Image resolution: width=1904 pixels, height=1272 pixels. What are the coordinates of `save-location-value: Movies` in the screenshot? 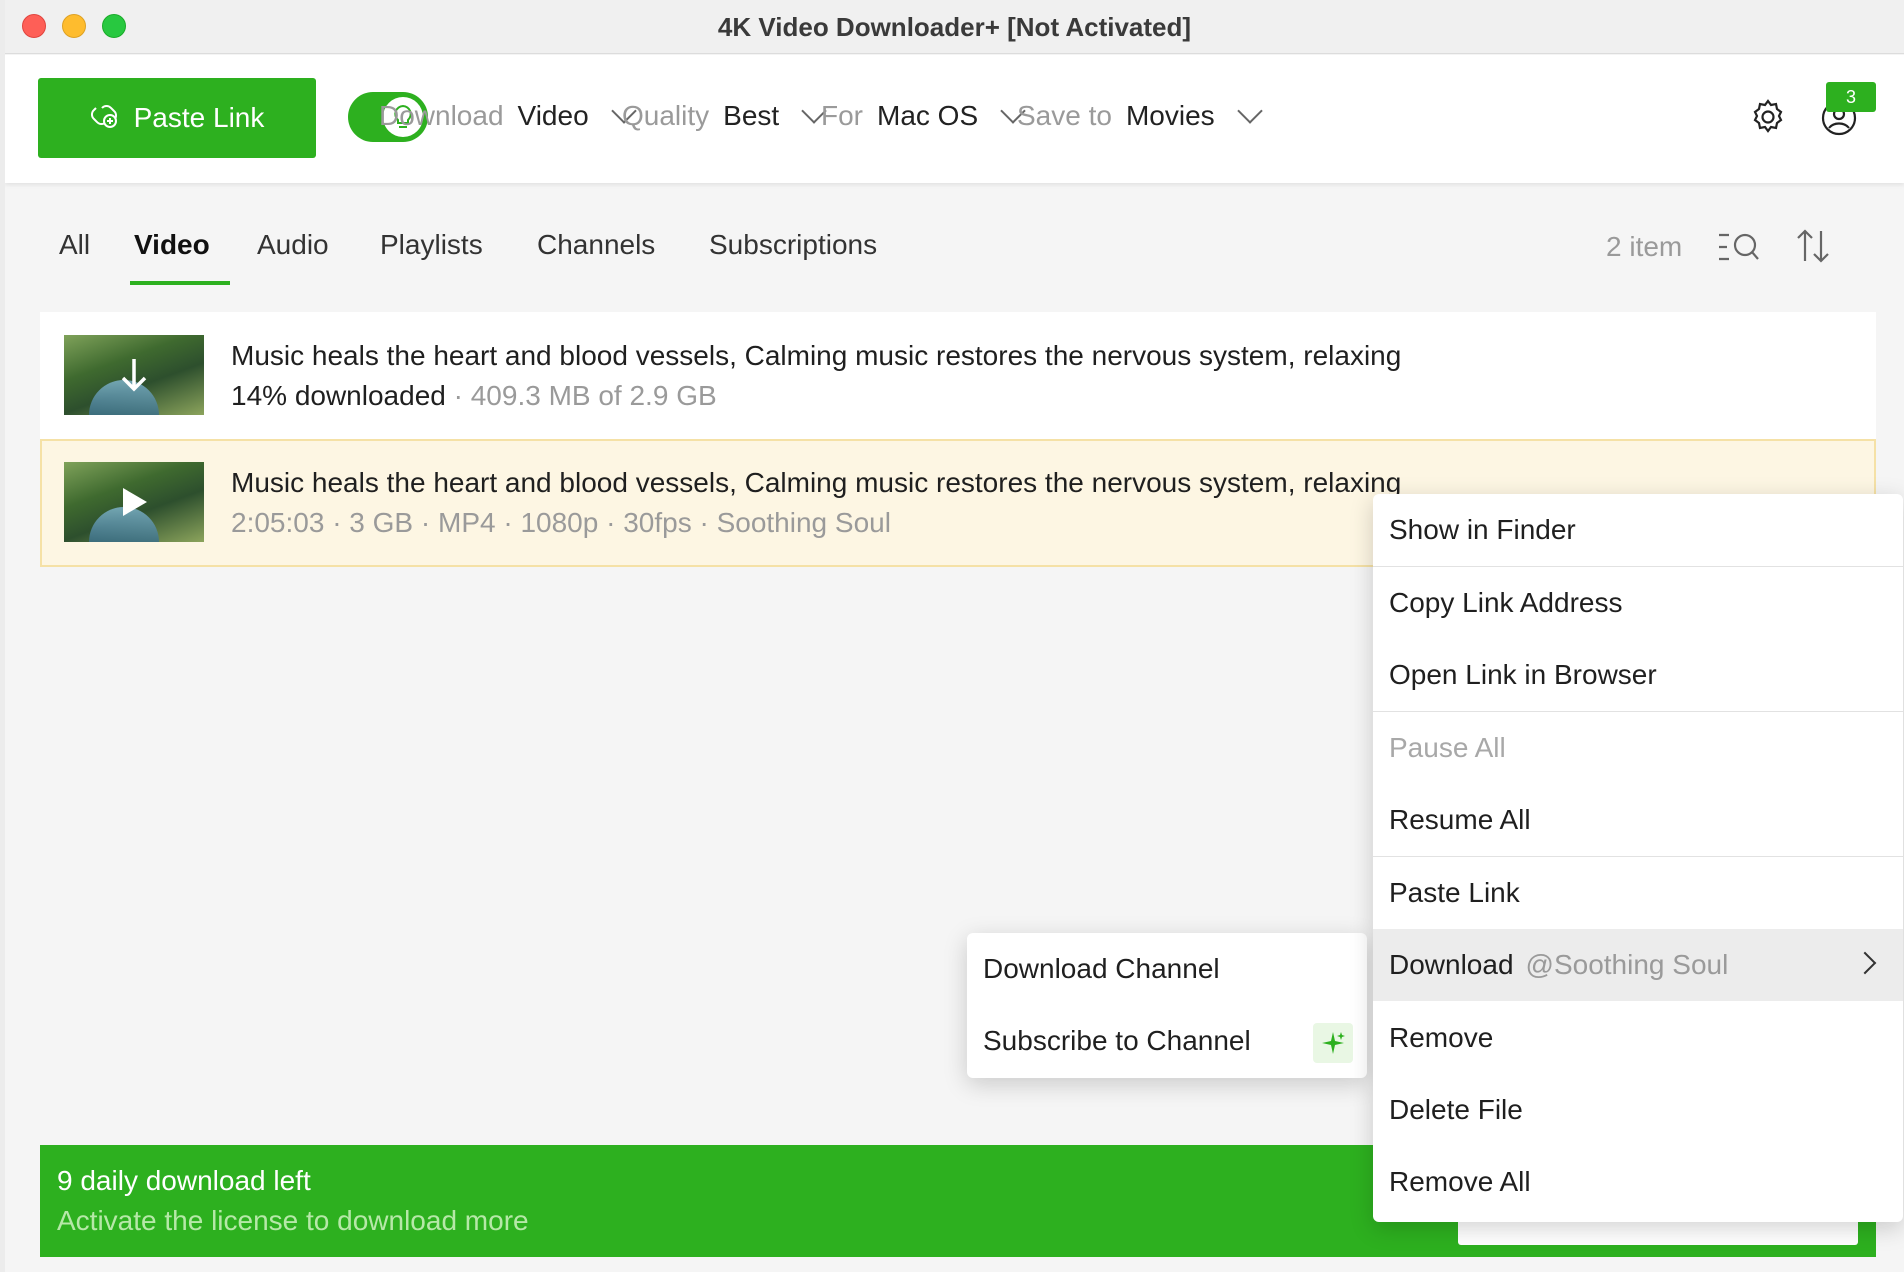 It's located at (1170, 115).